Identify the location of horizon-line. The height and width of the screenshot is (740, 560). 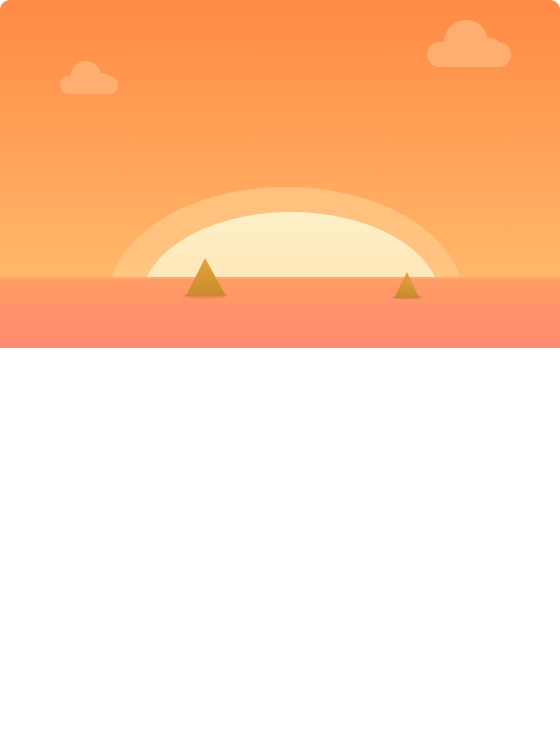
(280, 278).